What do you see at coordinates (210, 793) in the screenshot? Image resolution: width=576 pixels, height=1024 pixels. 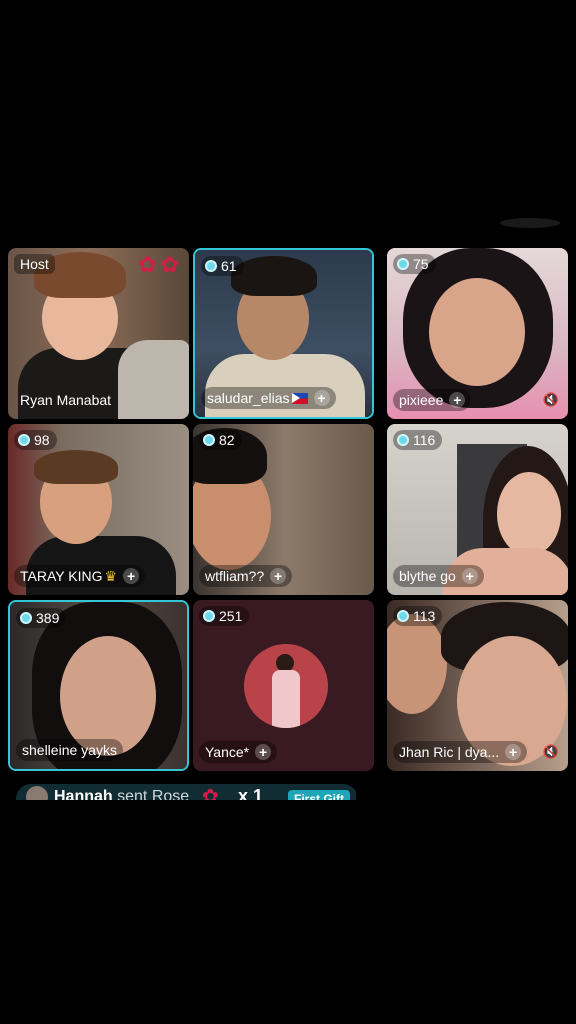 I see `rose-gift-icon: ✿` at bounding box center [210, 793].